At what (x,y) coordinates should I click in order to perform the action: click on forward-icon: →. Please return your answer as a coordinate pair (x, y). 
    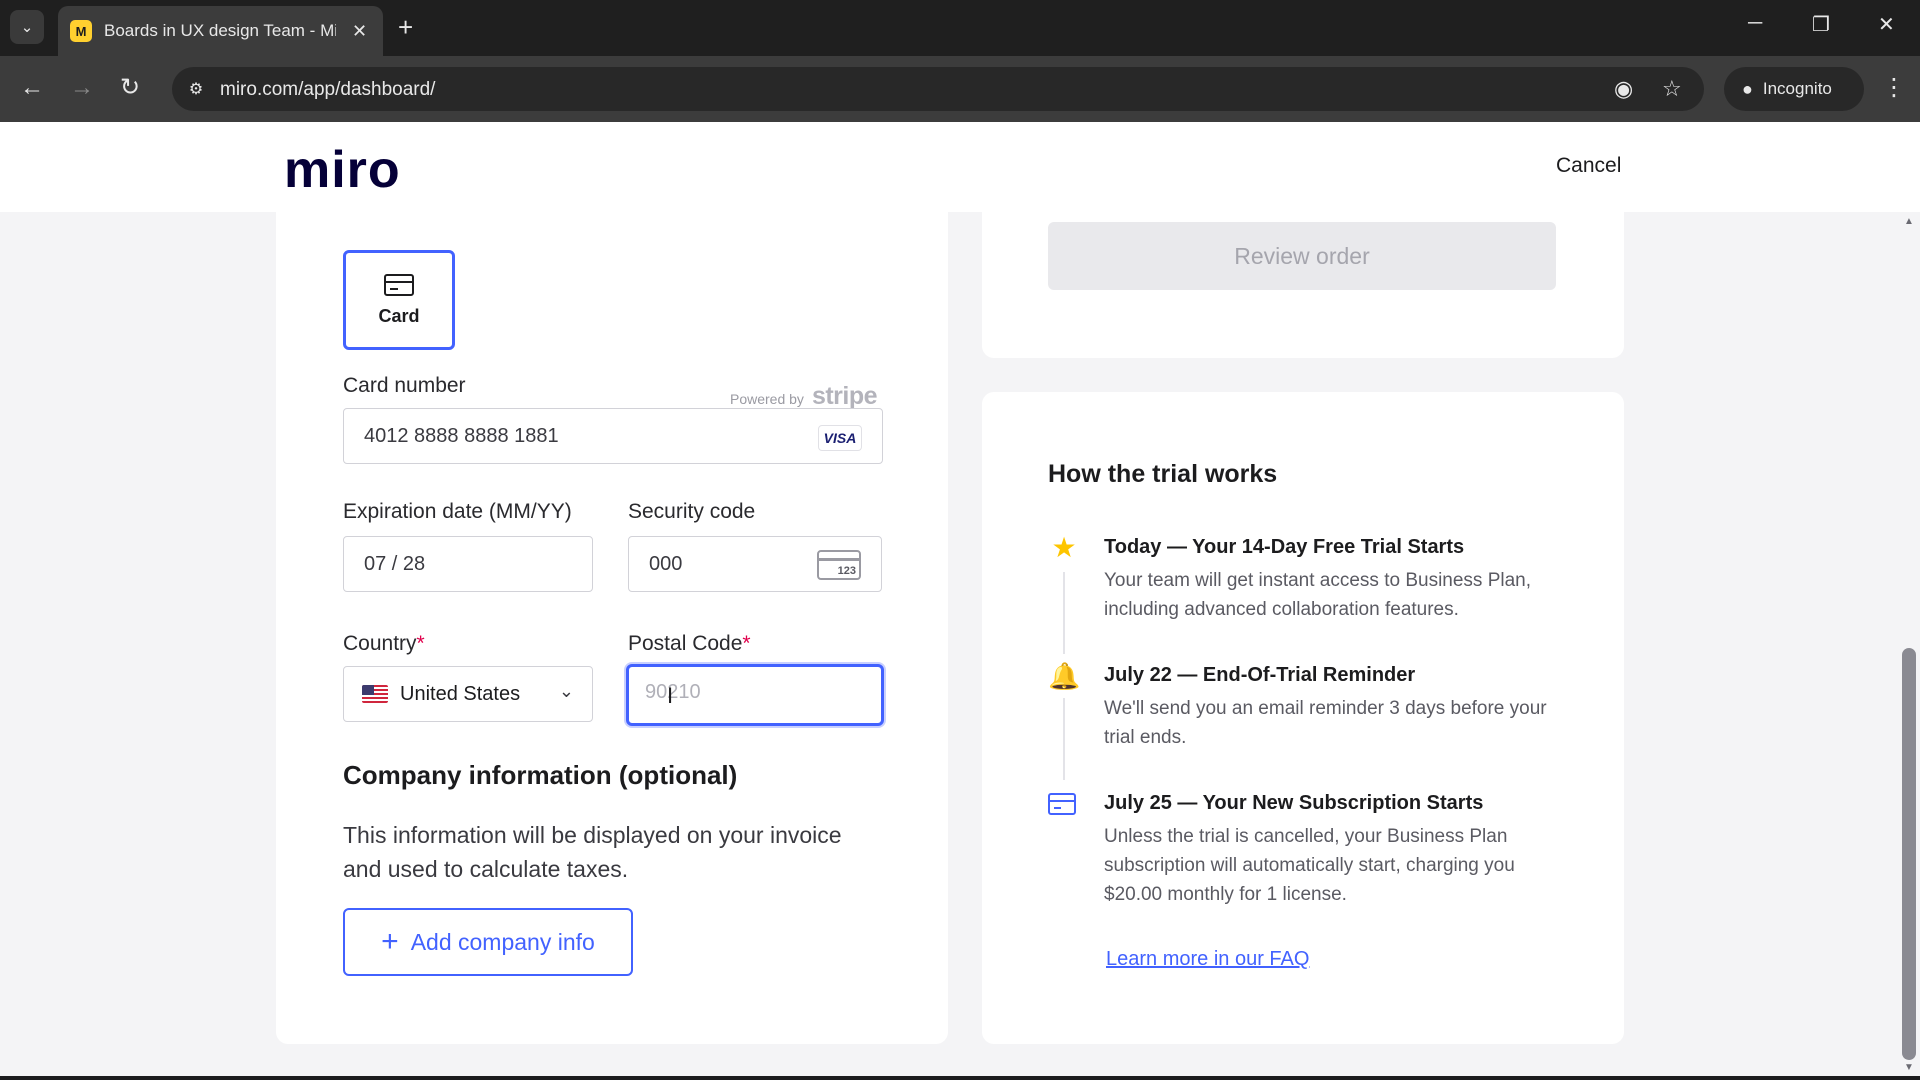
    Looking at the image, I should click on (82, 88).